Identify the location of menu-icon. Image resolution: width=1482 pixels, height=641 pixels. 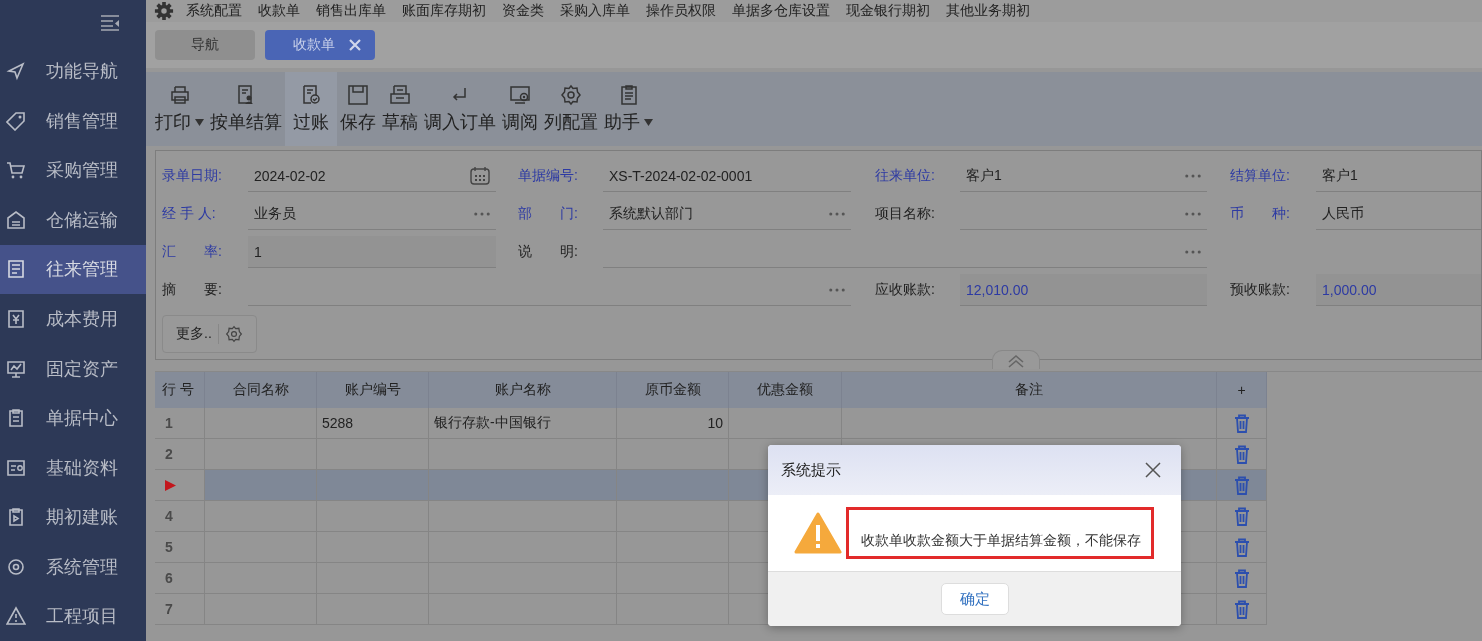
(110, 23).